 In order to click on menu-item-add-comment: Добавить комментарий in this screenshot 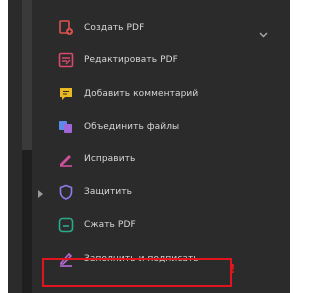, I will do `click(174, 94)`.